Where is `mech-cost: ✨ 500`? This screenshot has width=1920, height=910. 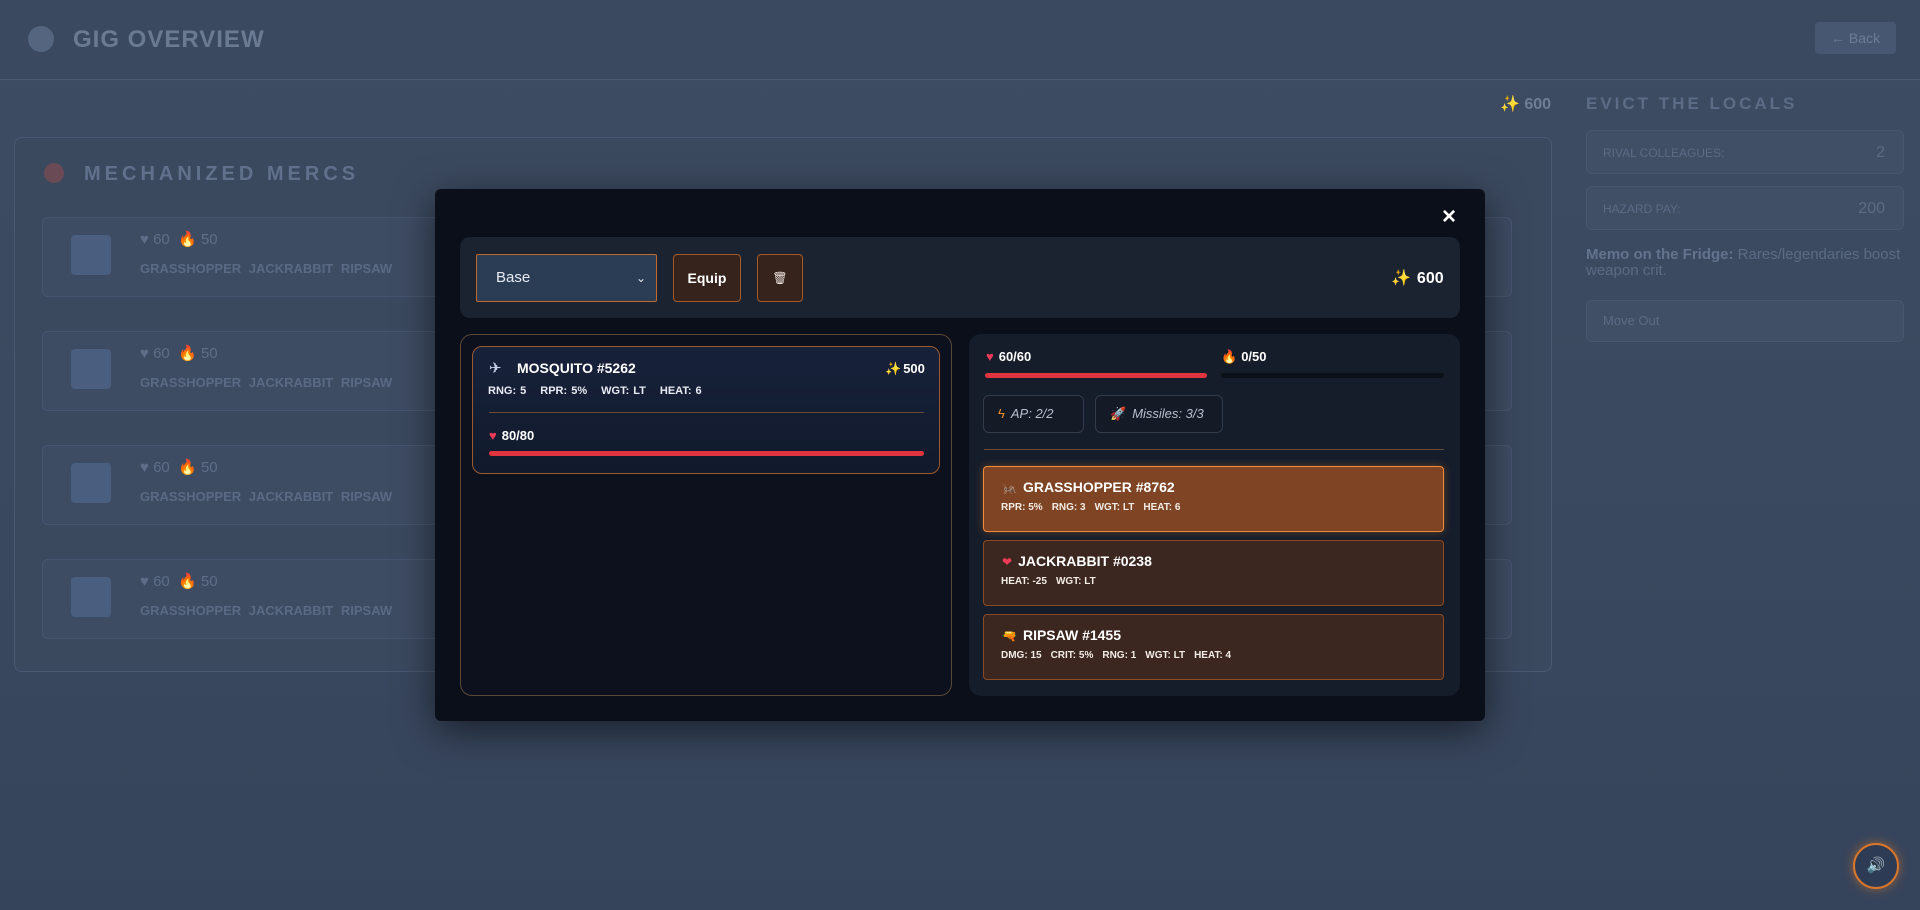 mech-cost: ✨ 500 is located at coordinates (905, 368).